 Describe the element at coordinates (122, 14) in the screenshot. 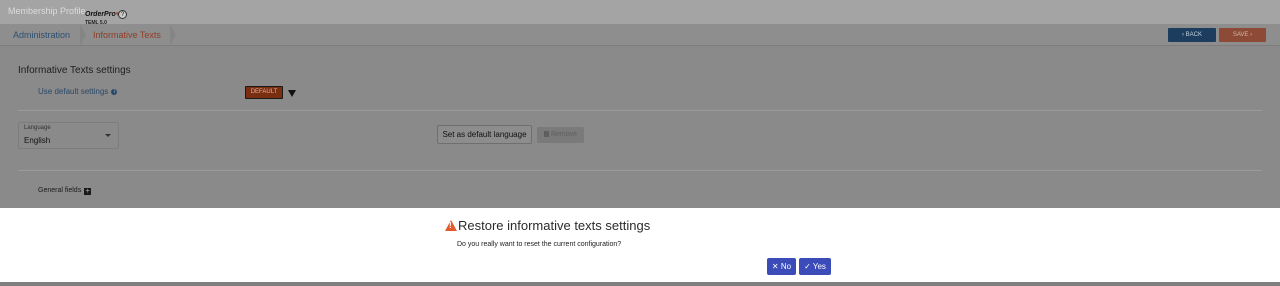

I see `help-icon: ?` at that location.